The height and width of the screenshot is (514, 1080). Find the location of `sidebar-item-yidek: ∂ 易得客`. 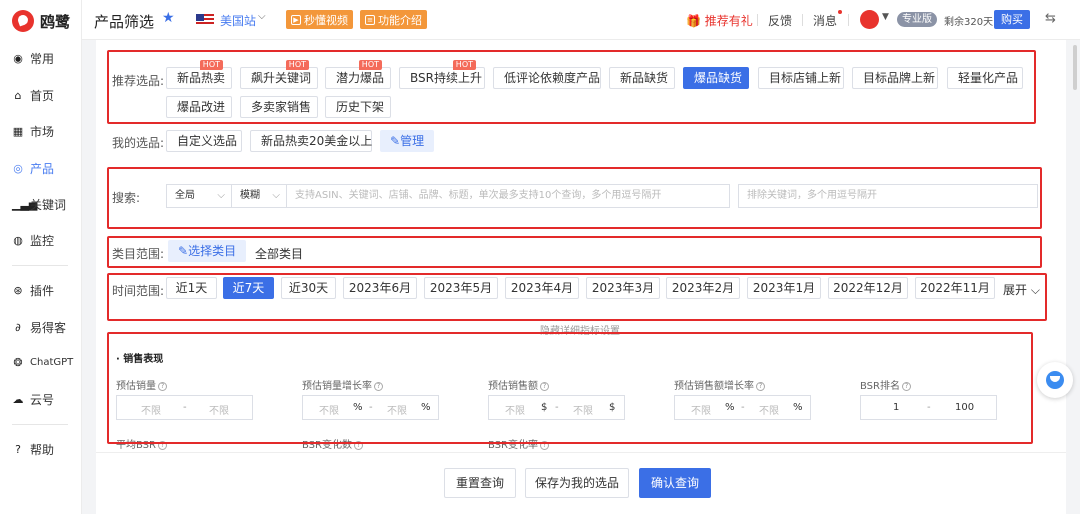

sidebar-item-yidek: ∂ 易得客 is located at coordinates (39, 327).